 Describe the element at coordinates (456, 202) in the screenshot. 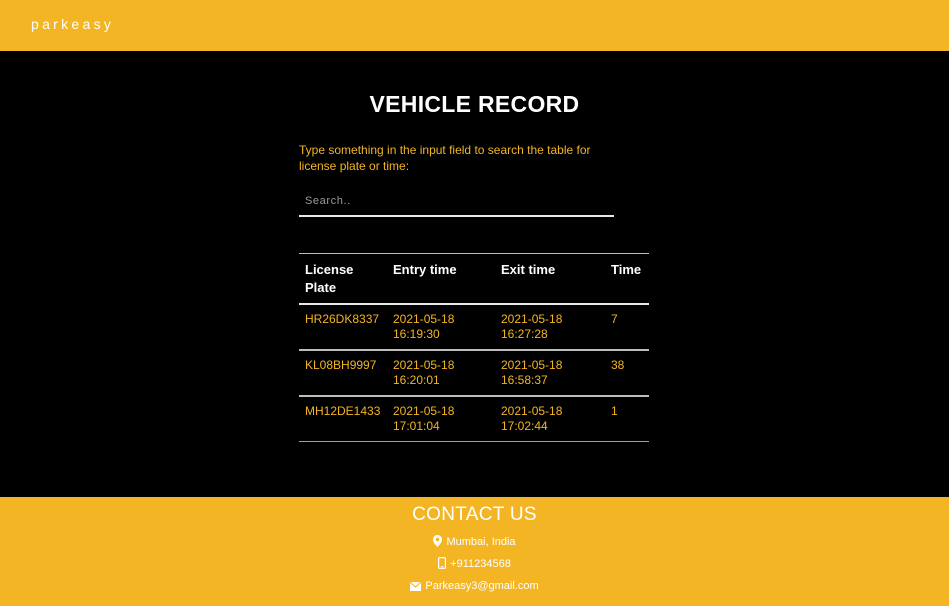

I see `search-input` at that location.